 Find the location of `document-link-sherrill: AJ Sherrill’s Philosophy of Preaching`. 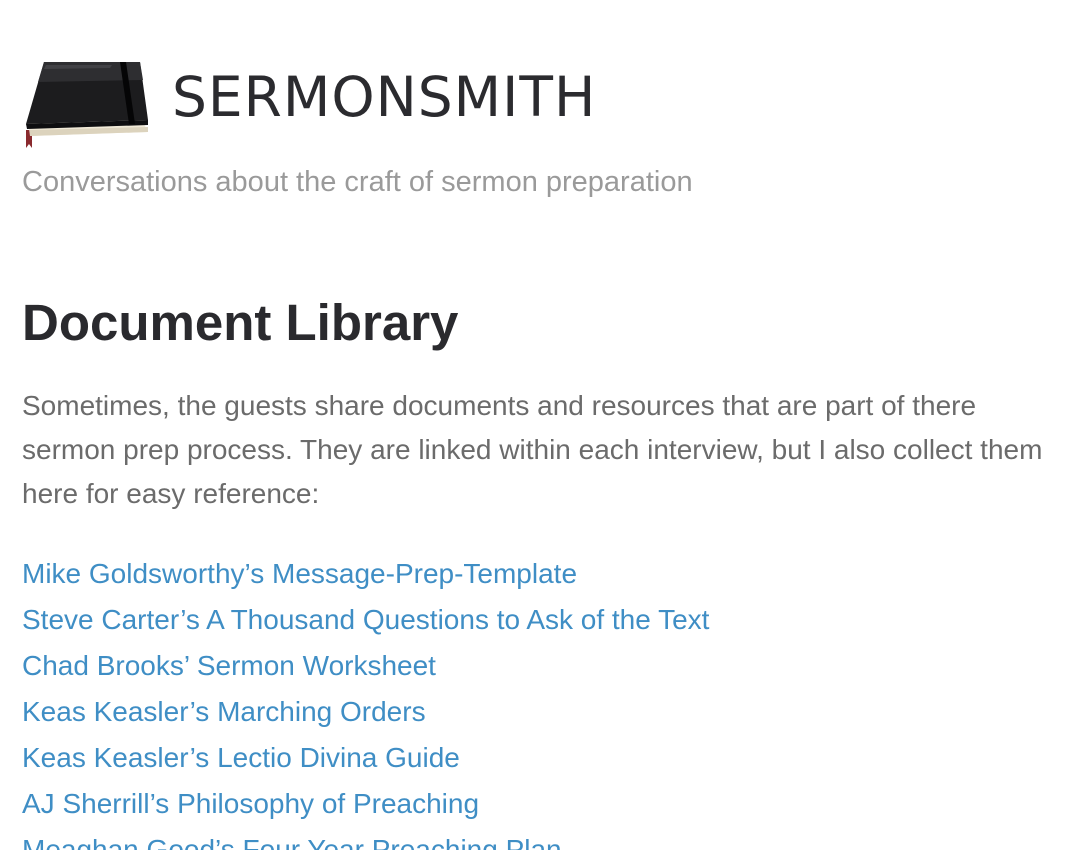

document-link-sherrill: AJ Sherrill’s Philosophy of Preaching is located at coordinates (250, 803).